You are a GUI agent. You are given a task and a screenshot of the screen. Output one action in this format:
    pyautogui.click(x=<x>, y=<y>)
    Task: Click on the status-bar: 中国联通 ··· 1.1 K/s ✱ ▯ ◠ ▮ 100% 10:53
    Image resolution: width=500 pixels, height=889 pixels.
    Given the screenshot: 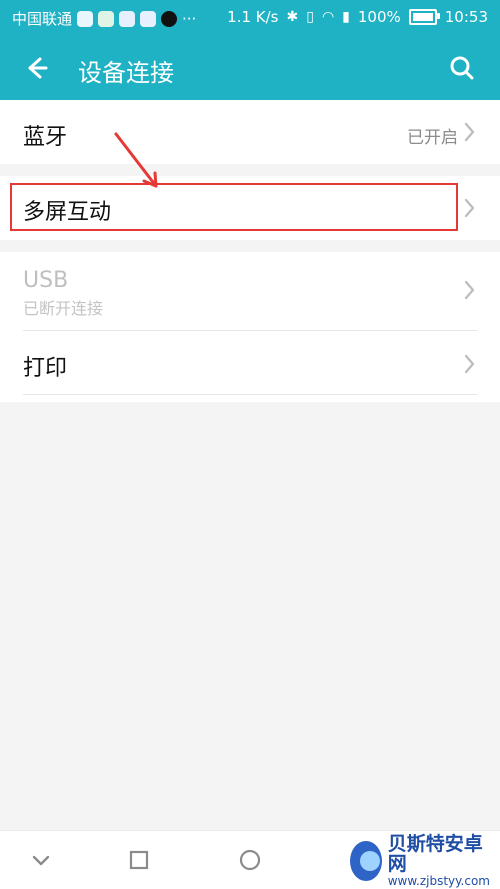 What is the action you would take?
    pyautogui.click(x=250, y=18)
    